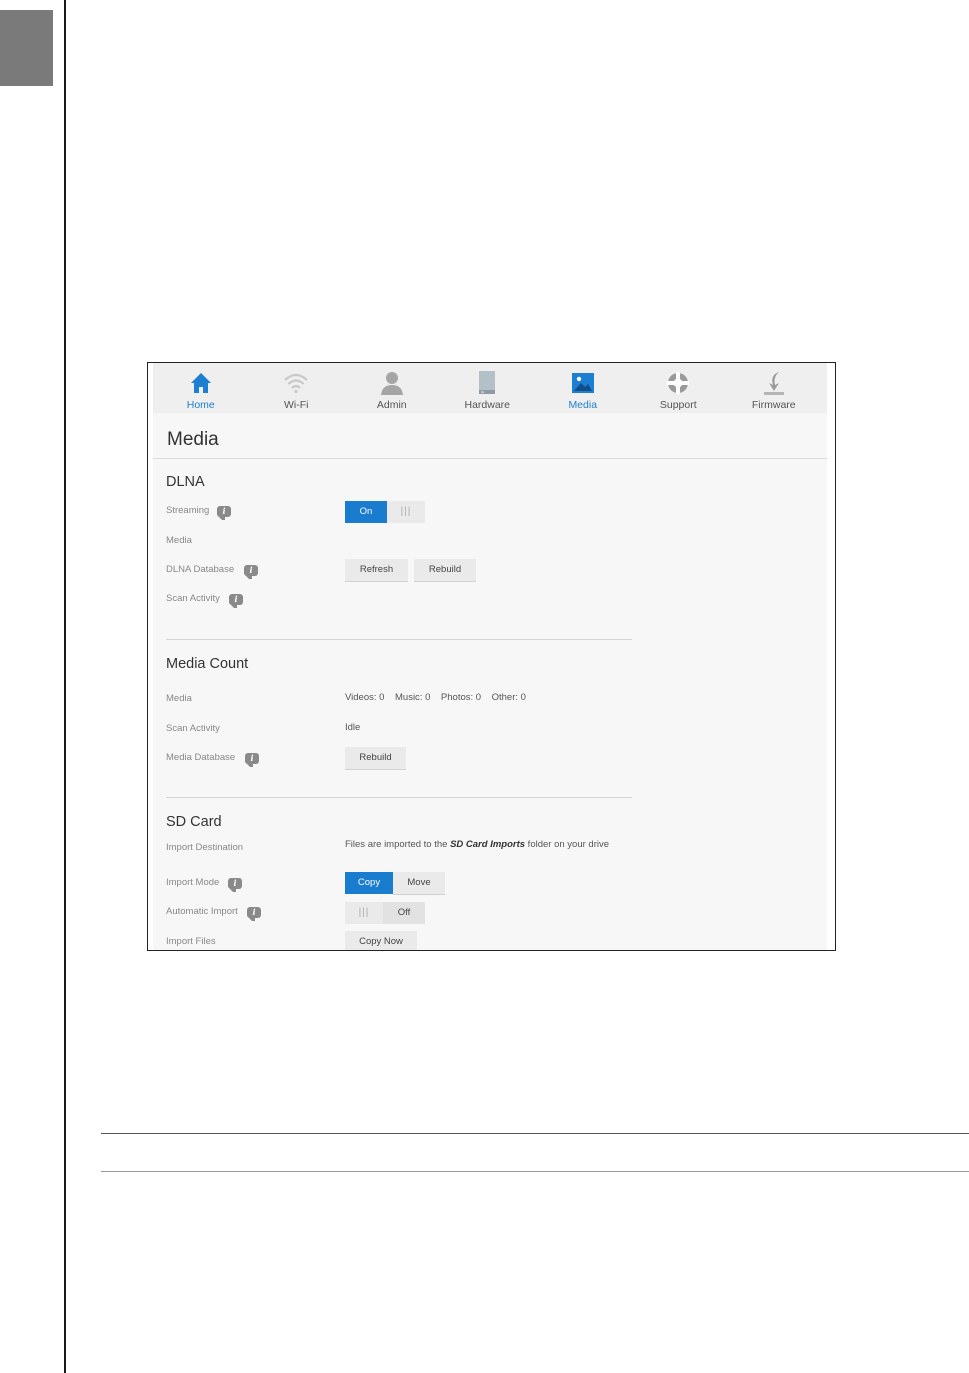 The width and height of the screenshot is (969, 1373). Describe the element at coordinates (583, 405) in the screenshot. I see `nav-label-media: Media` at that location.